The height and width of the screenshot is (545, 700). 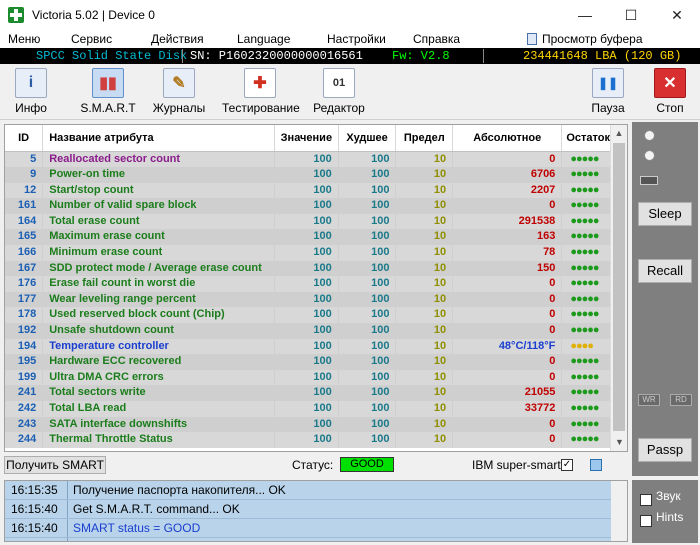 What do you see at coordinates (158, 268) in the screenshot?
I see `attribute-name: SDD protect mode / Average erase count` at bounding box center [158, 268].